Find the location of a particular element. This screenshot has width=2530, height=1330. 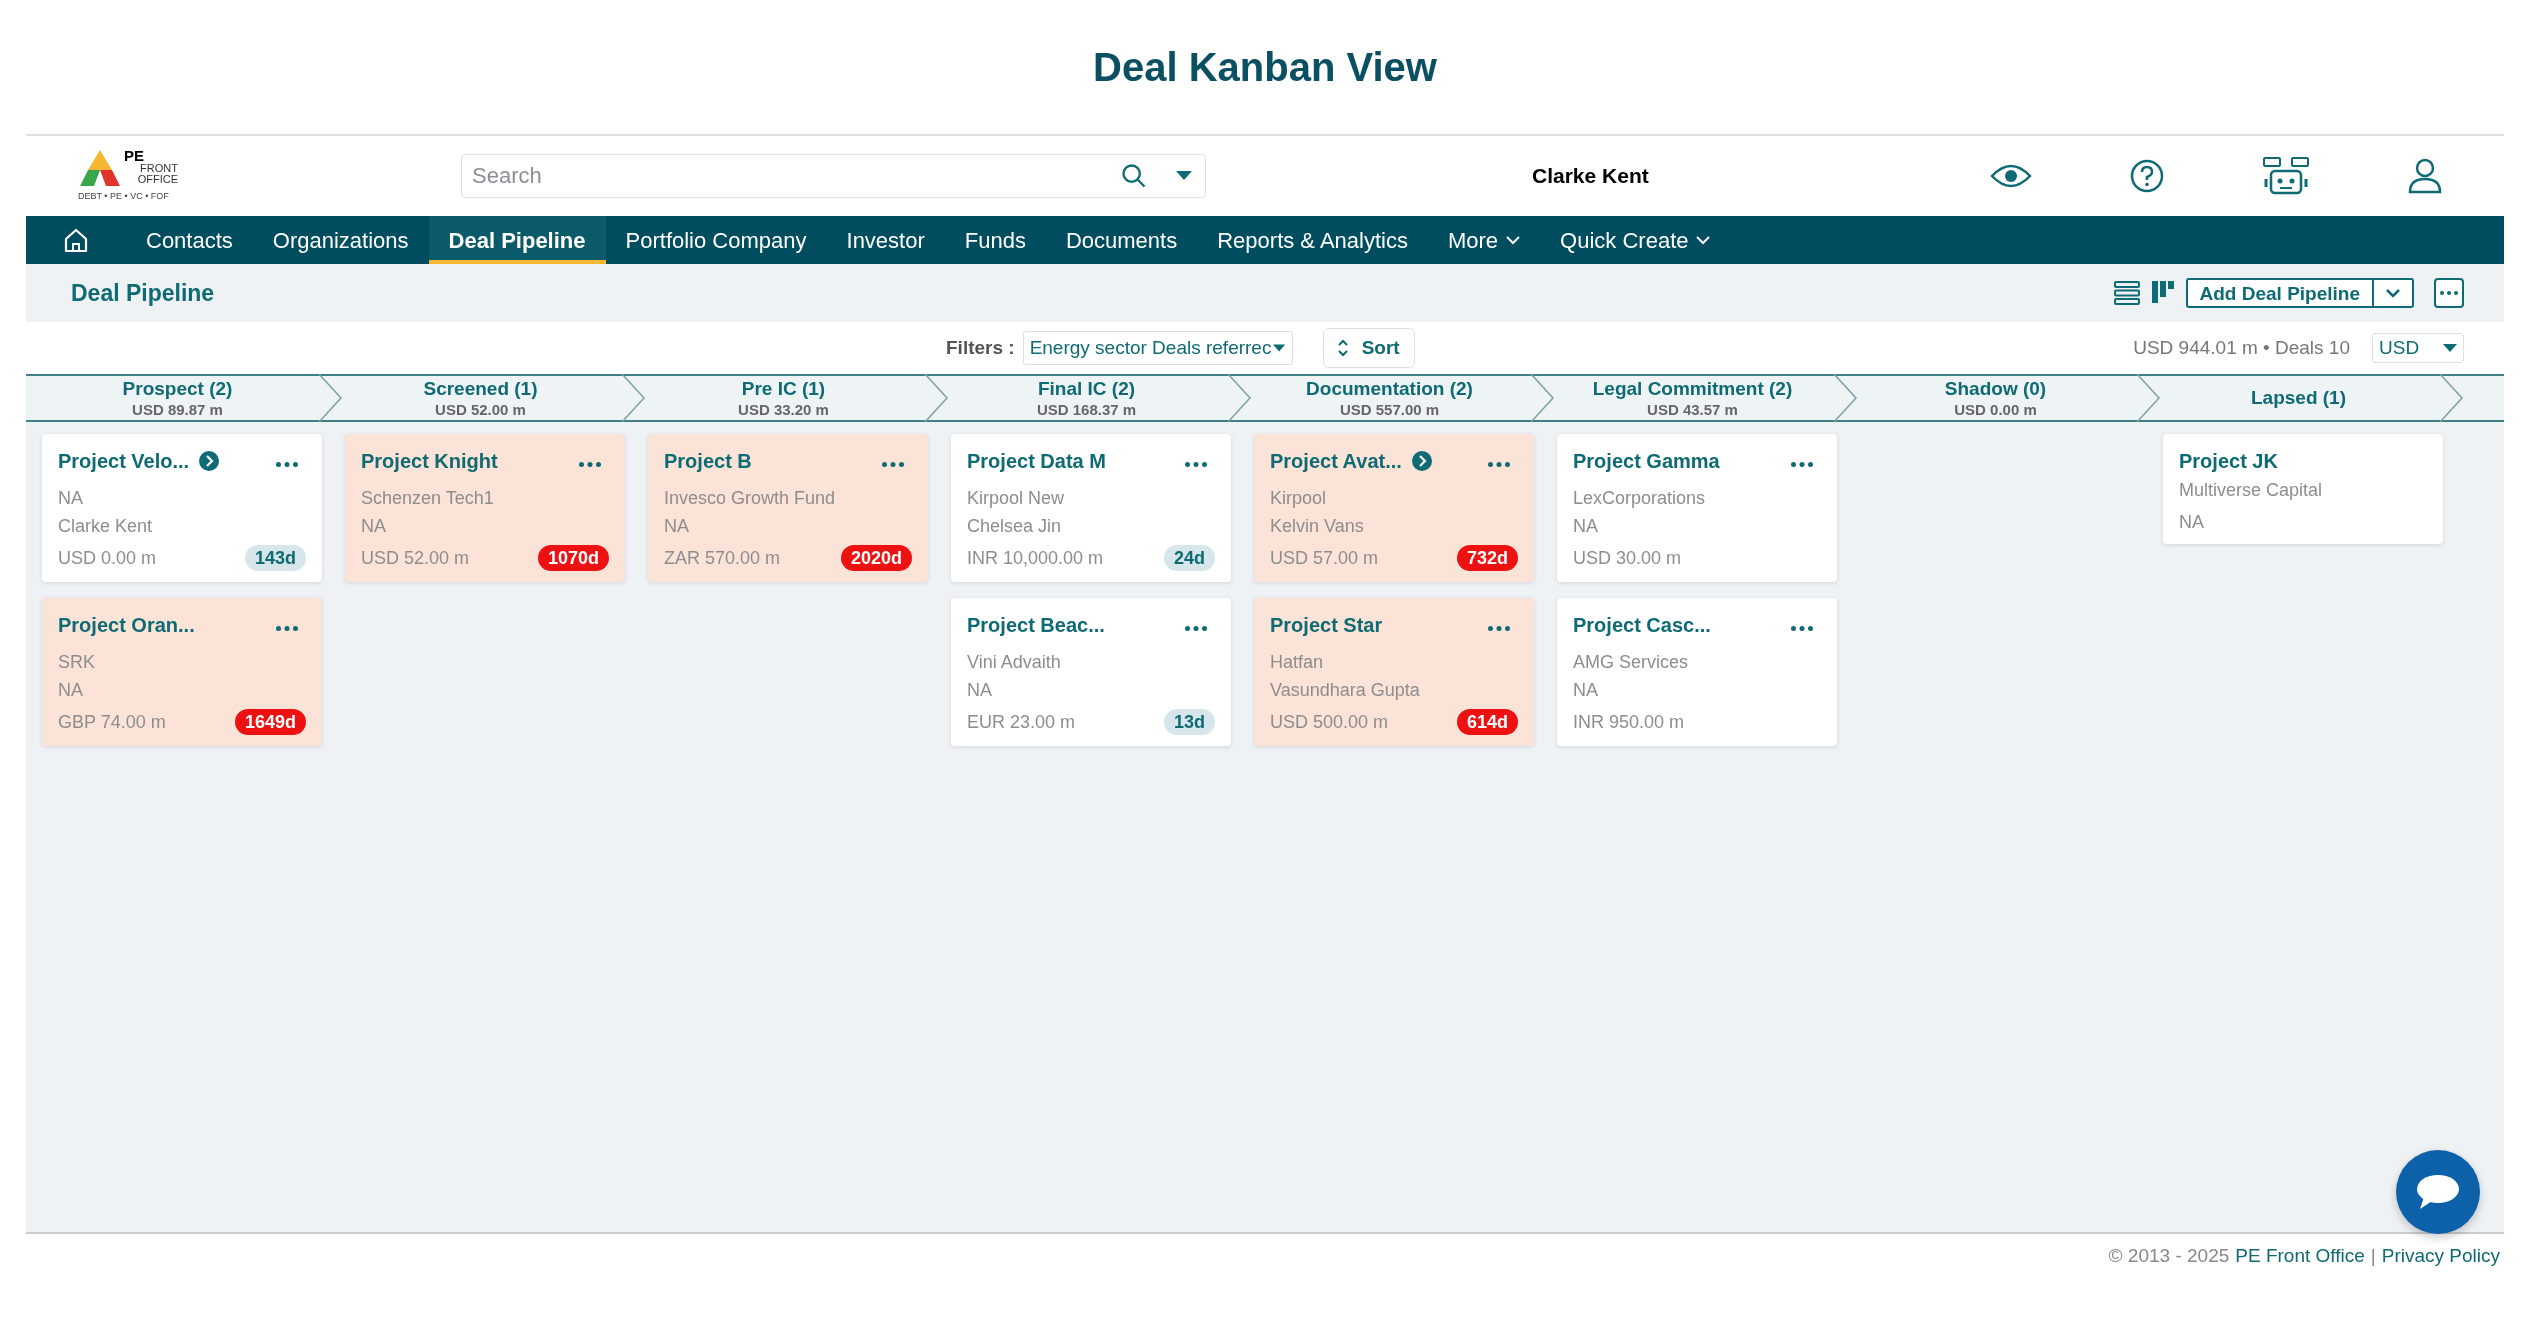

age-badge: 614d is located at coordinates (1487, 722).